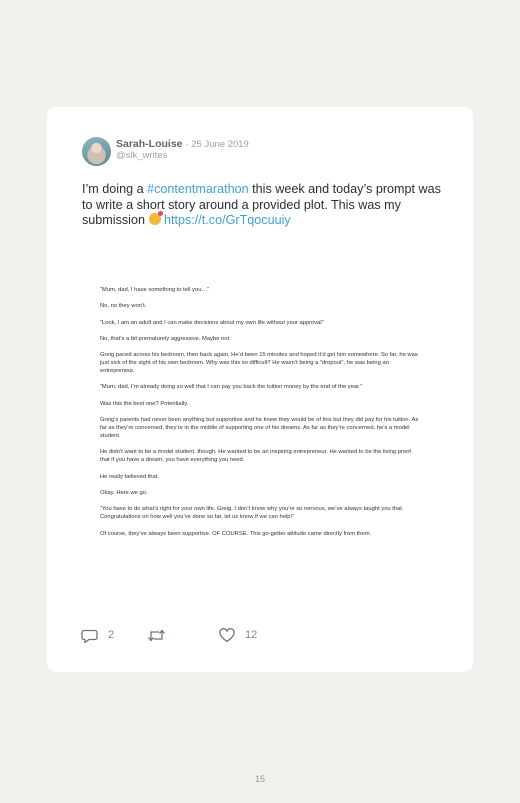 The width and height of the screenshot is (520, 803). I want to click on action-bar: 2 12, so click(206, 635).